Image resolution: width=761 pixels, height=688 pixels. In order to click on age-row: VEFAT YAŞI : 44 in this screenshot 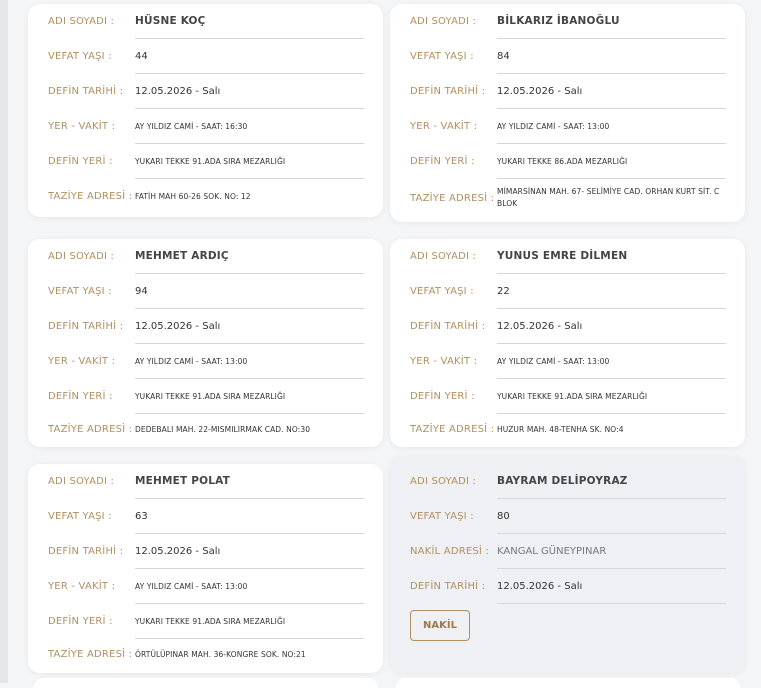, I will do `click(206, 56)`.